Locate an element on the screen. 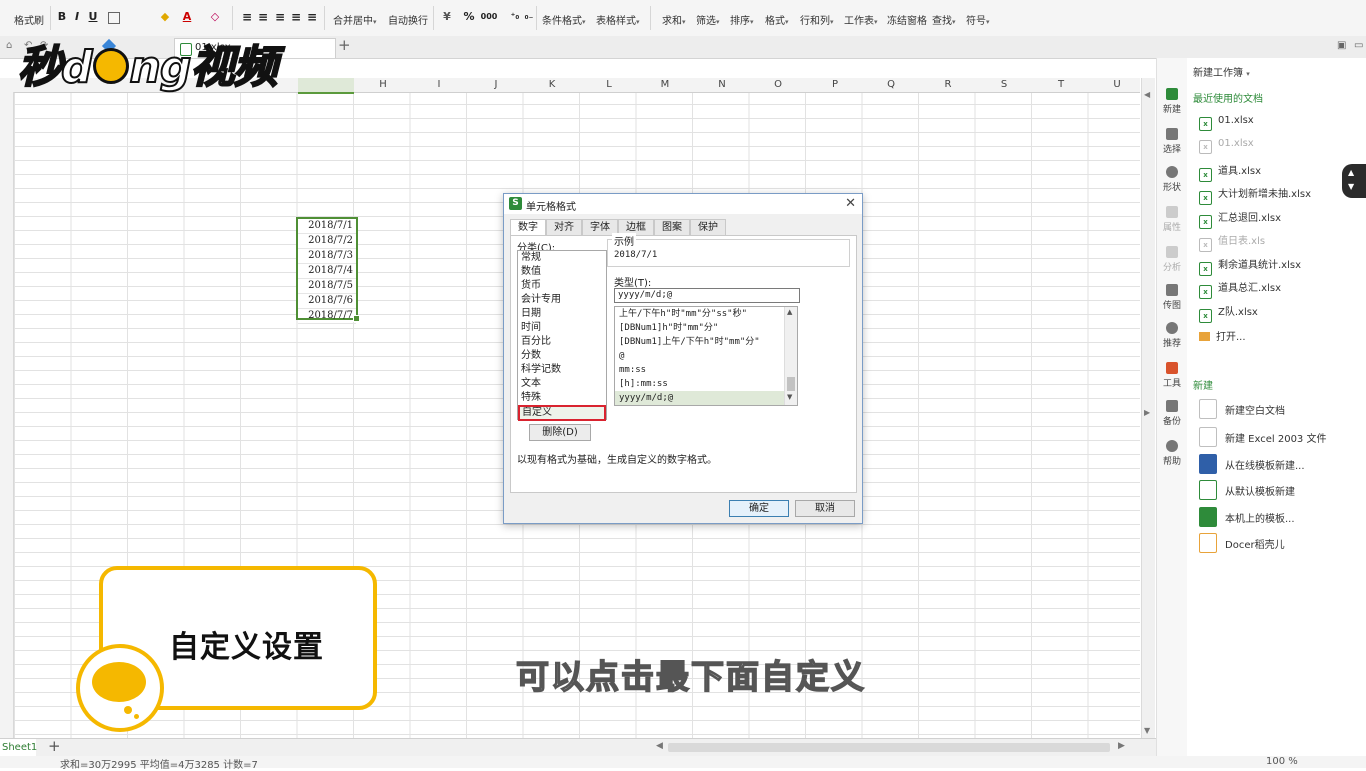 Image resolution: width=1366 pixels, height=771 pixels. scroll-right-icon: ▶ is located at coordinates (1121, 746).